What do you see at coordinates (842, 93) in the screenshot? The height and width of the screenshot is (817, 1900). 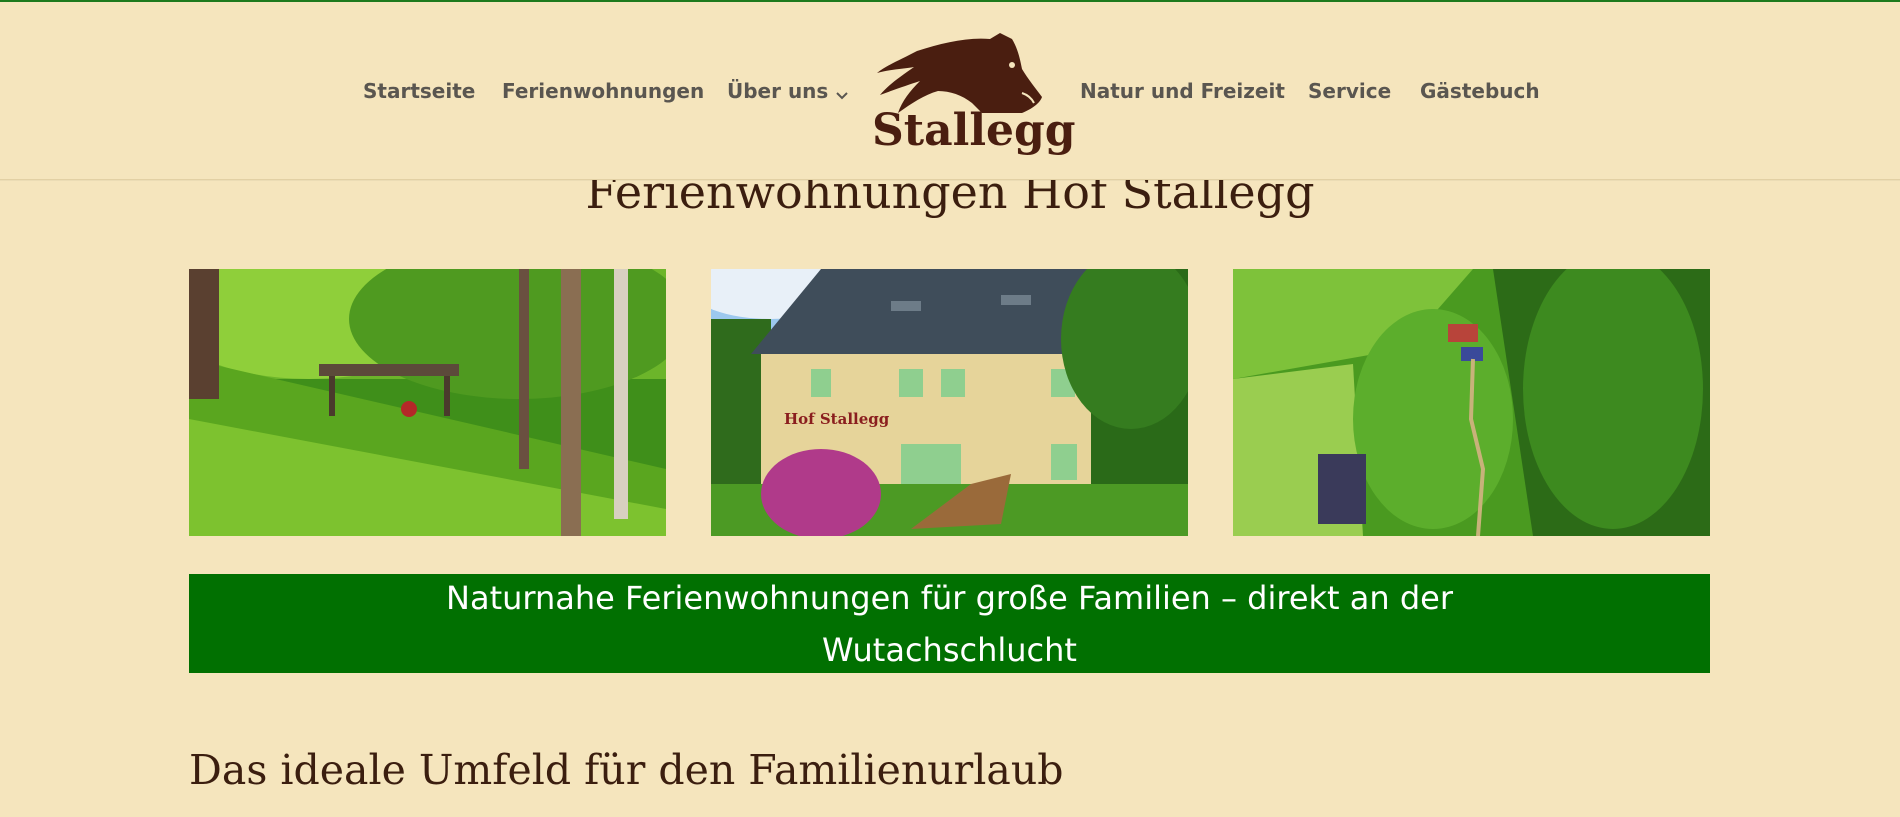 I see `chevron-down-icon` at bounding box center [842, 93].